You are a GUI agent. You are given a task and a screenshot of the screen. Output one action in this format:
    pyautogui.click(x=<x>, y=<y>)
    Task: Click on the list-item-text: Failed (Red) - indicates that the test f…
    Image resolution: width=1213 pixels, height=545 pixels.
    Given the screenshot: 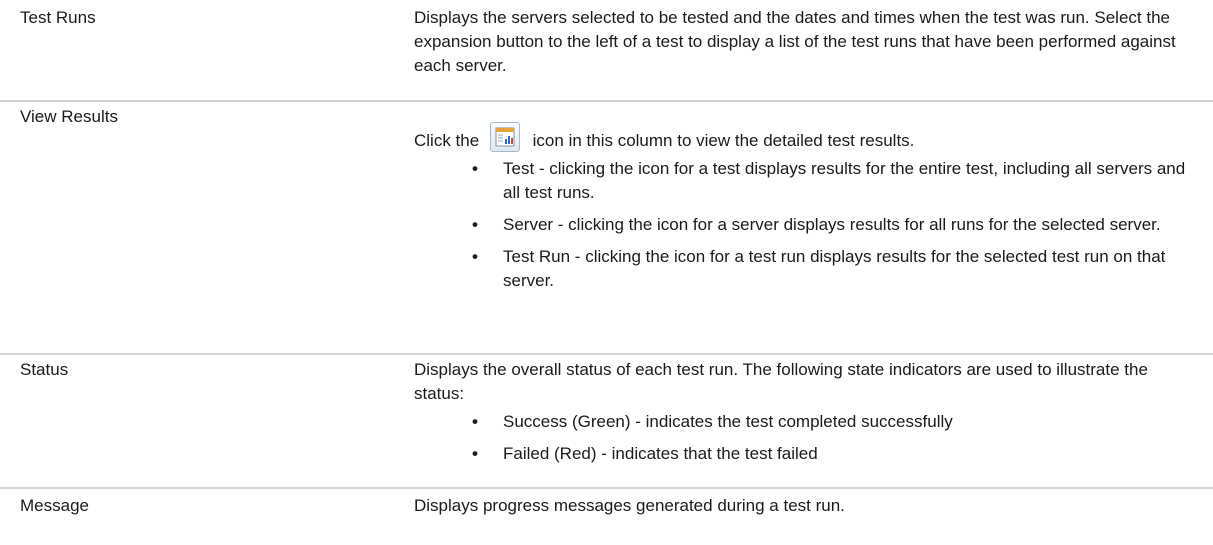 What is the action you would take?
    pyautogui.click(x=660, y=453)
    